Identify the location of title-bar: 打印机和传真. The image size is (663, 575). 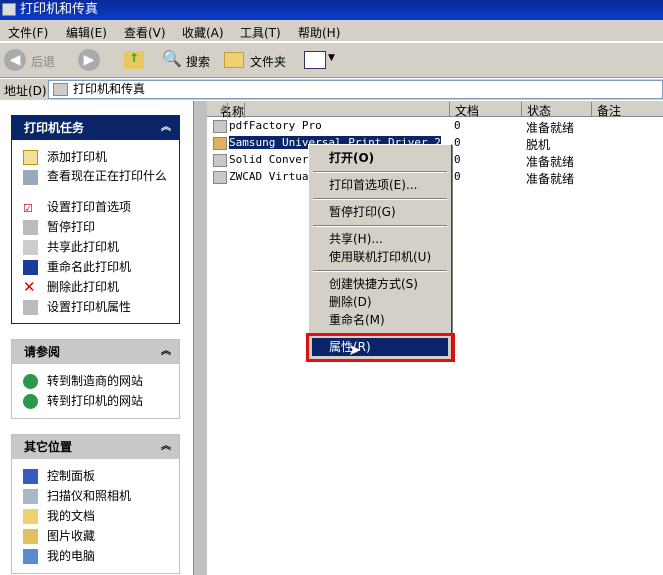
(331, 10).